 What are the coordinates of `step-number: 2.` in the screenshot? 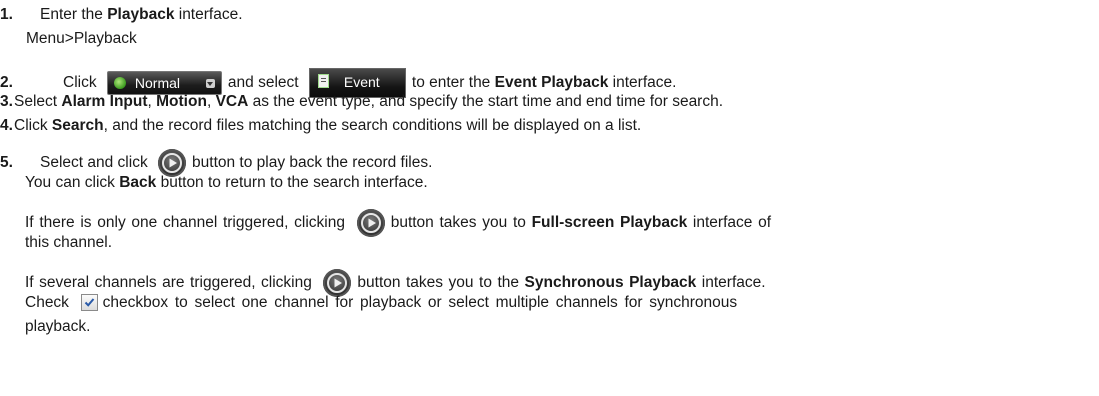 It's located at (6, 83).